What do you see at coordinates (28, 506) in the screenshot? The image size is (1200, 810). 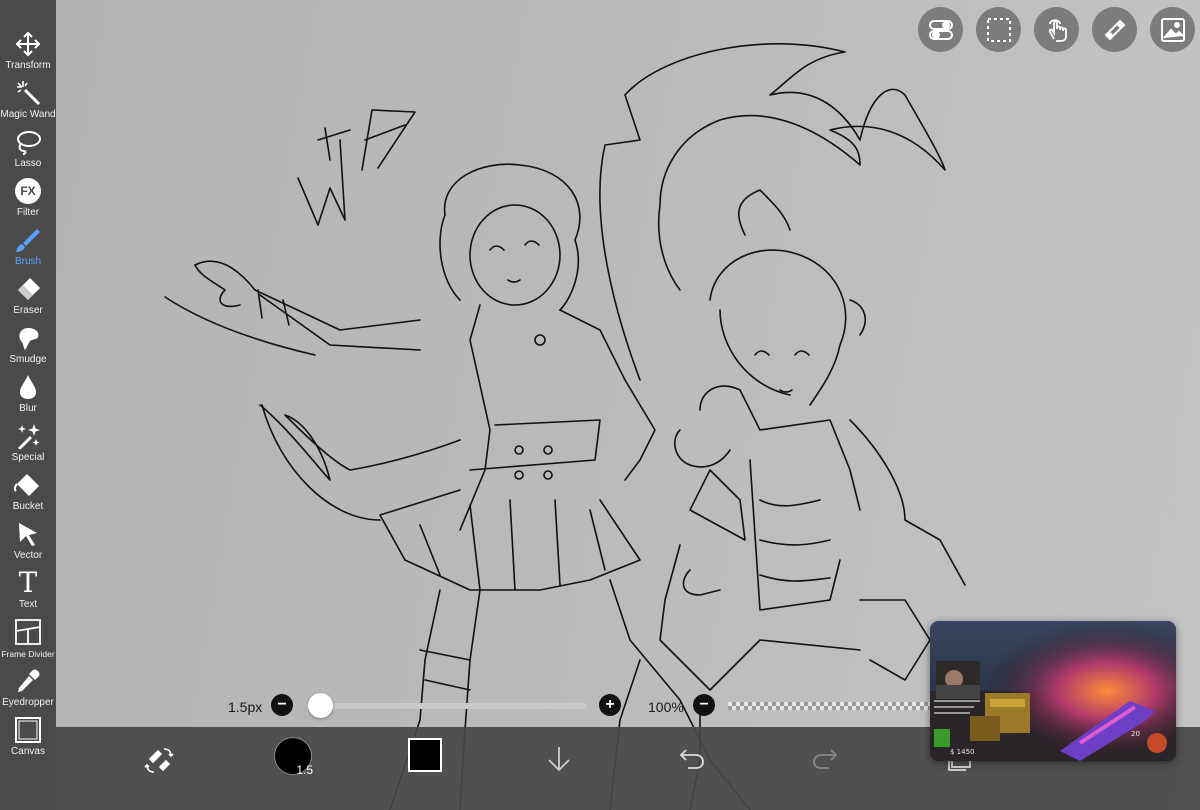 I see `tool-label: Bucket` at bounding box center [28, 506].